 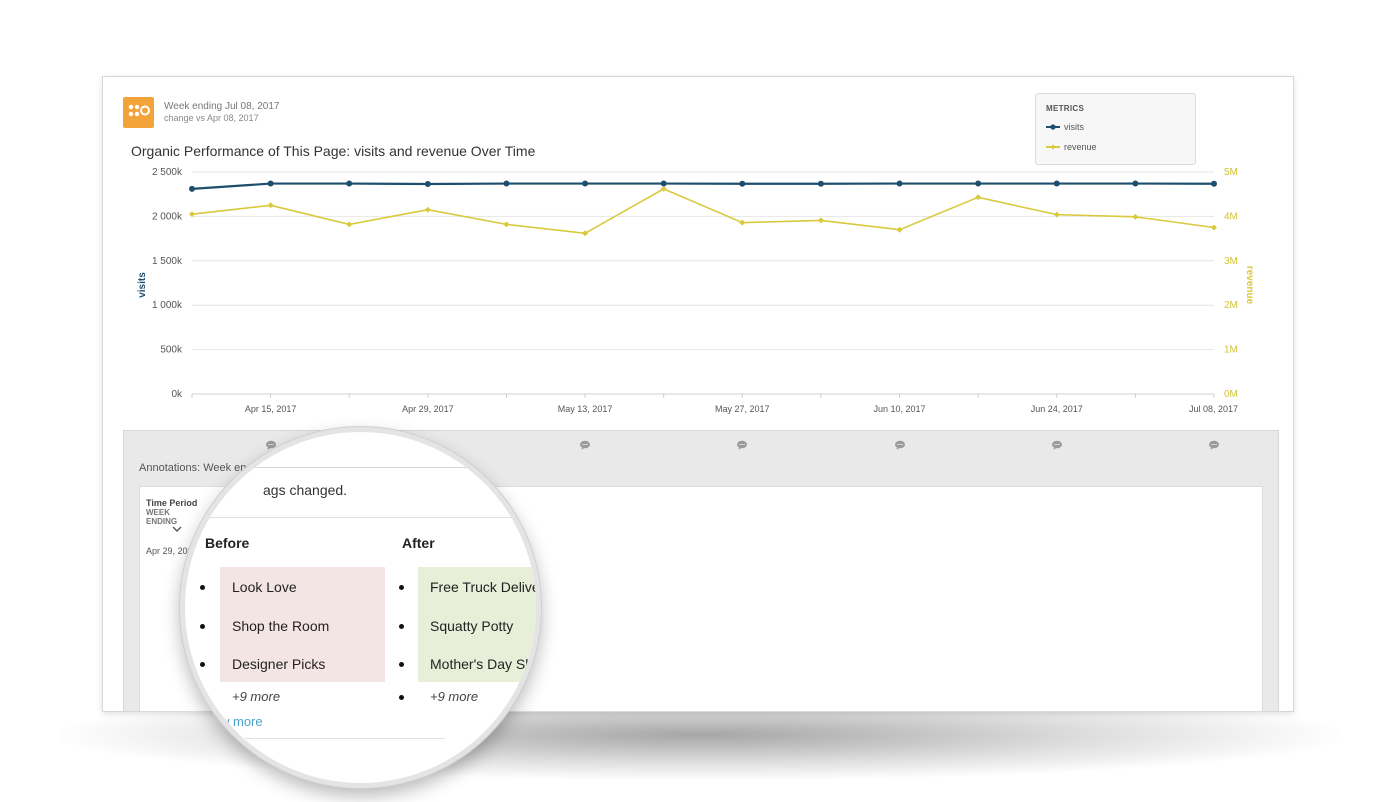 What do you see at coordinates (472, 626) in the screenshot?
I see `after-item: Squatty Potty` at bounding box center [472, 626].